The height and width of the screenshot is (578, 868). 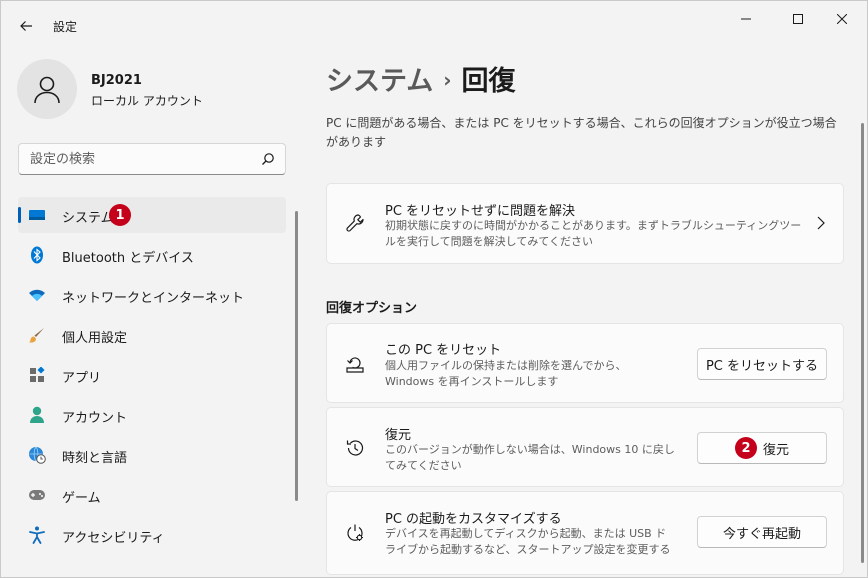 What do you see at coordinates (81, 498) in the screenshot?
I see `sidebar-item-label: ゲーム` at bounding box center [81, 498].